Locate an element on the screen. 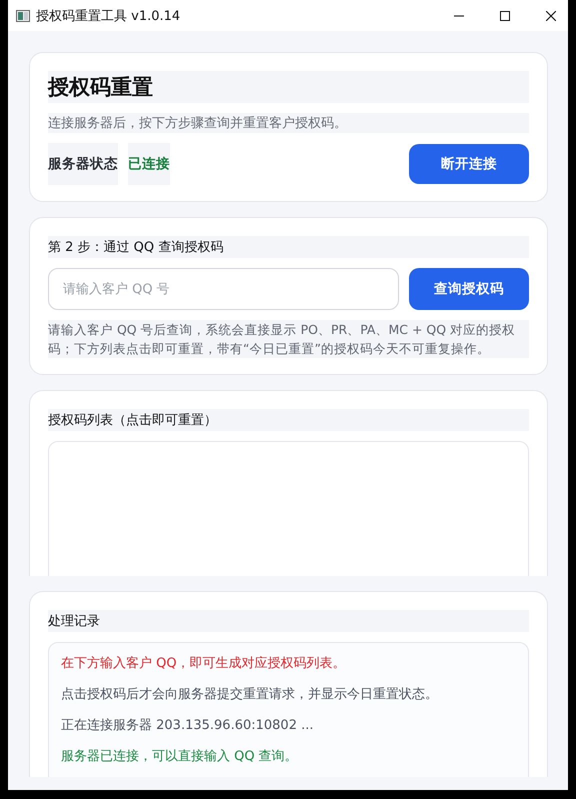  hint-text: 请输入客户 QQ 号后查询，系统会直接显示 PO、PR、PA、MC + QQ 对应的授权码；下方列表点击即可重置，带有“今日已重置”的授权码今天不可重复操作。 is located at coordinates (288, 339).